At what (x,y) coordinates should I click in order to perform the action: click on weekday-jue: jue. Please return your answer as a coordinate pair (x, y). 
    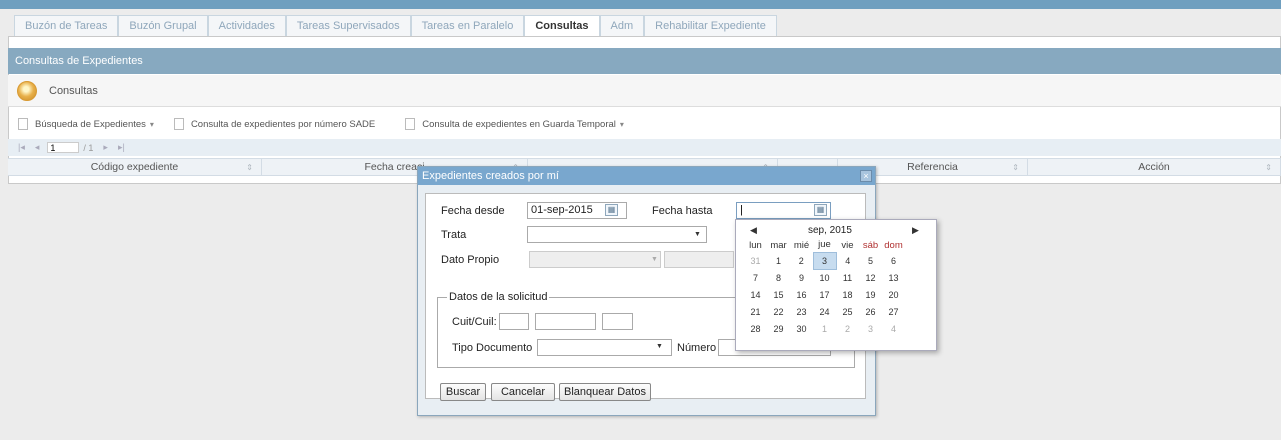
    Looking at the image, I should click on (824, 245).